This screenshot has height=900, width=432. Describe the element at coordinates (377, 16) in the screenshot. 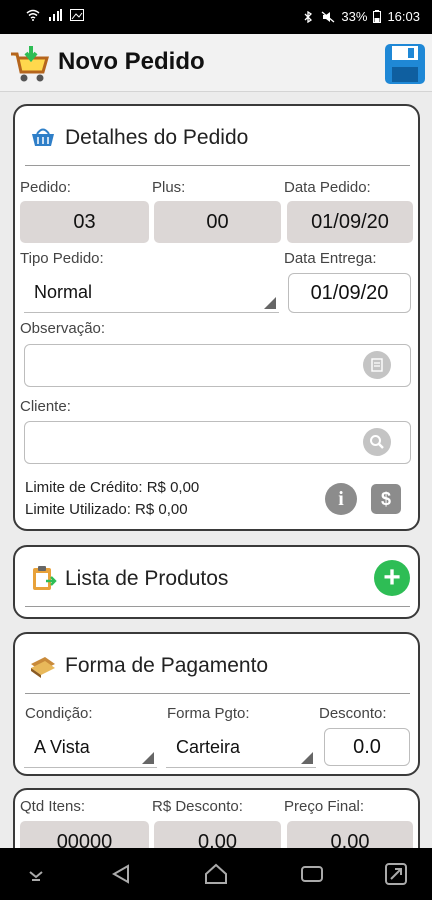

I see `battery-icon` at that location.